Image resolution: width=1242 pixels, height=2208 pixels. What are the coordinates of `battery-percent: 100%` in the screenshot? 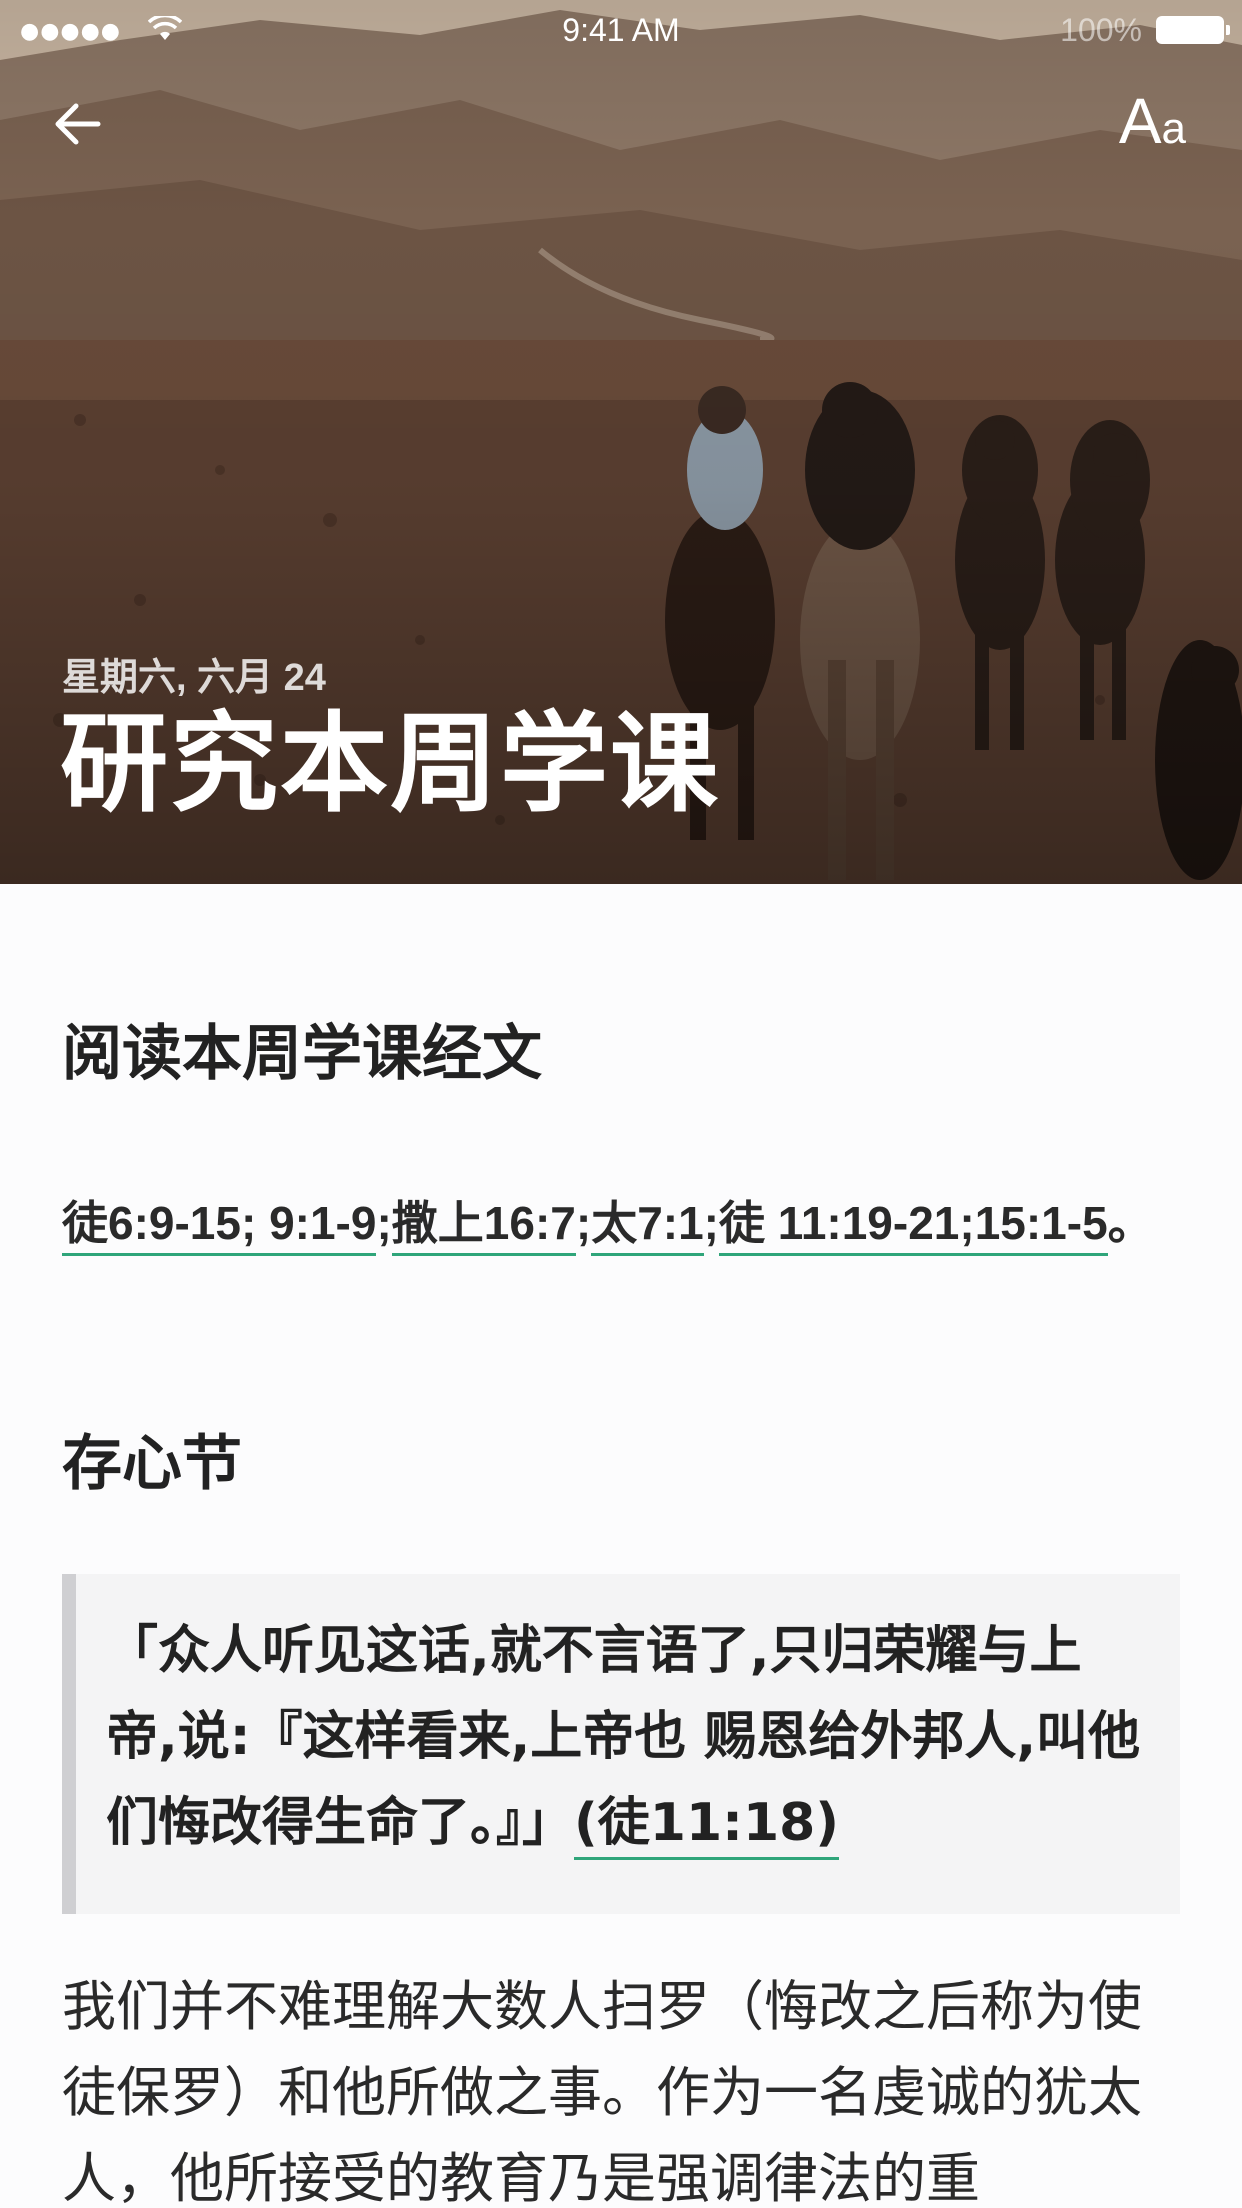 It's located at (1101, 30).